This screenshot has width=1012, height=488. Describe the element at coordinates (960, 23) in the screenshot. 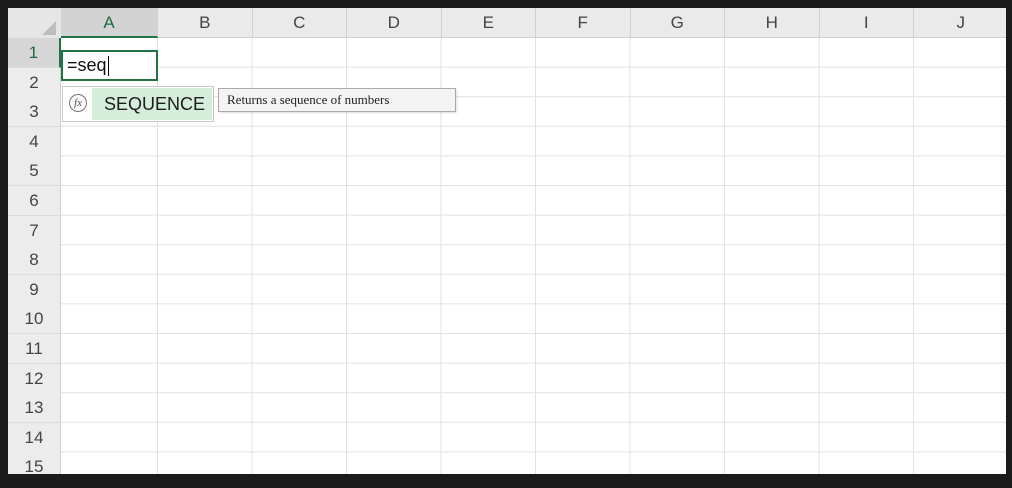

I see `column-header-j: J` at that location.